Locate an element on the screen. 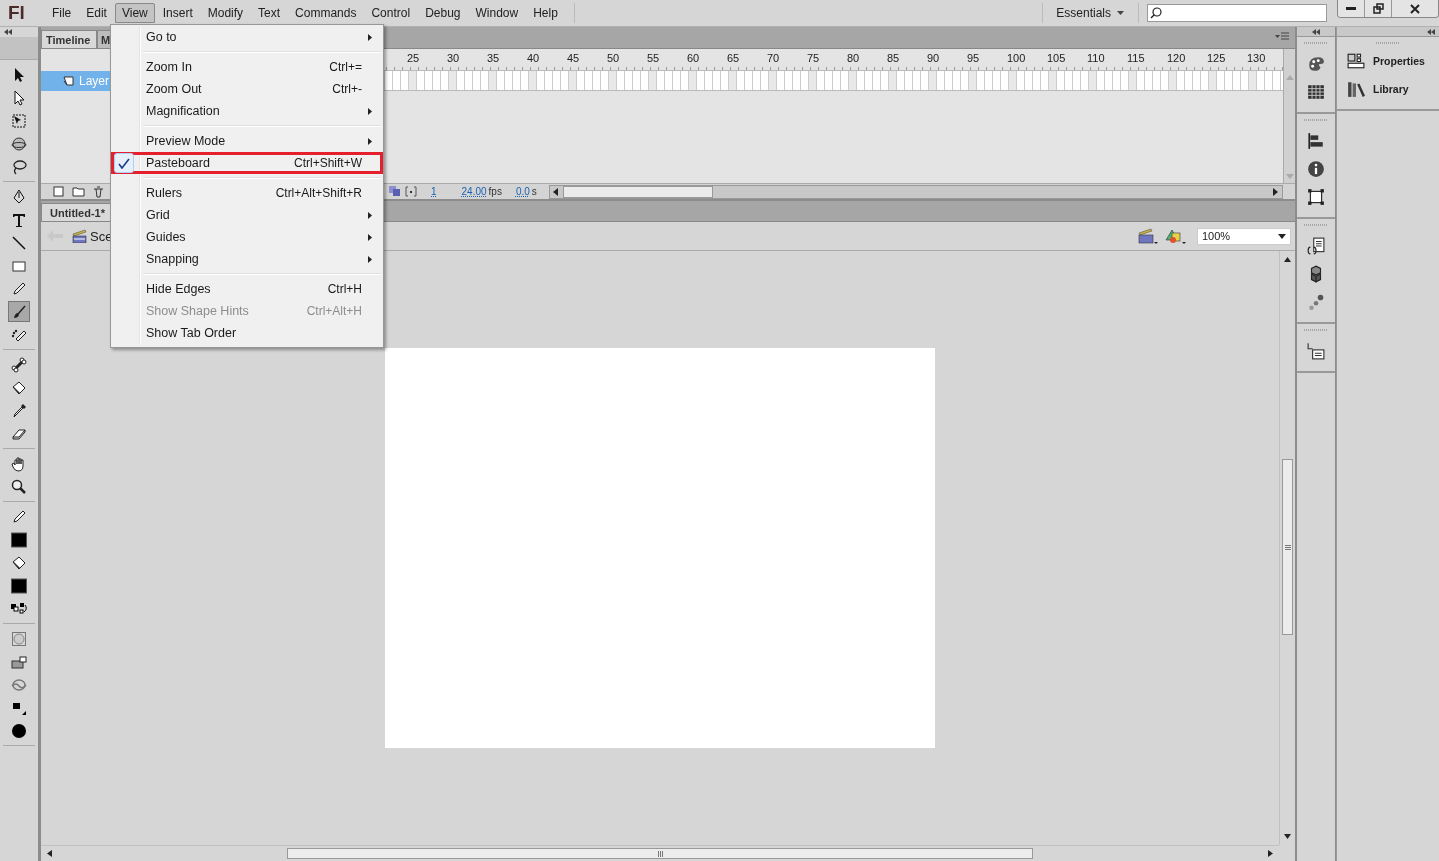 The image size is (1439, 861). layer-icon is located at coordinates (68, 81).